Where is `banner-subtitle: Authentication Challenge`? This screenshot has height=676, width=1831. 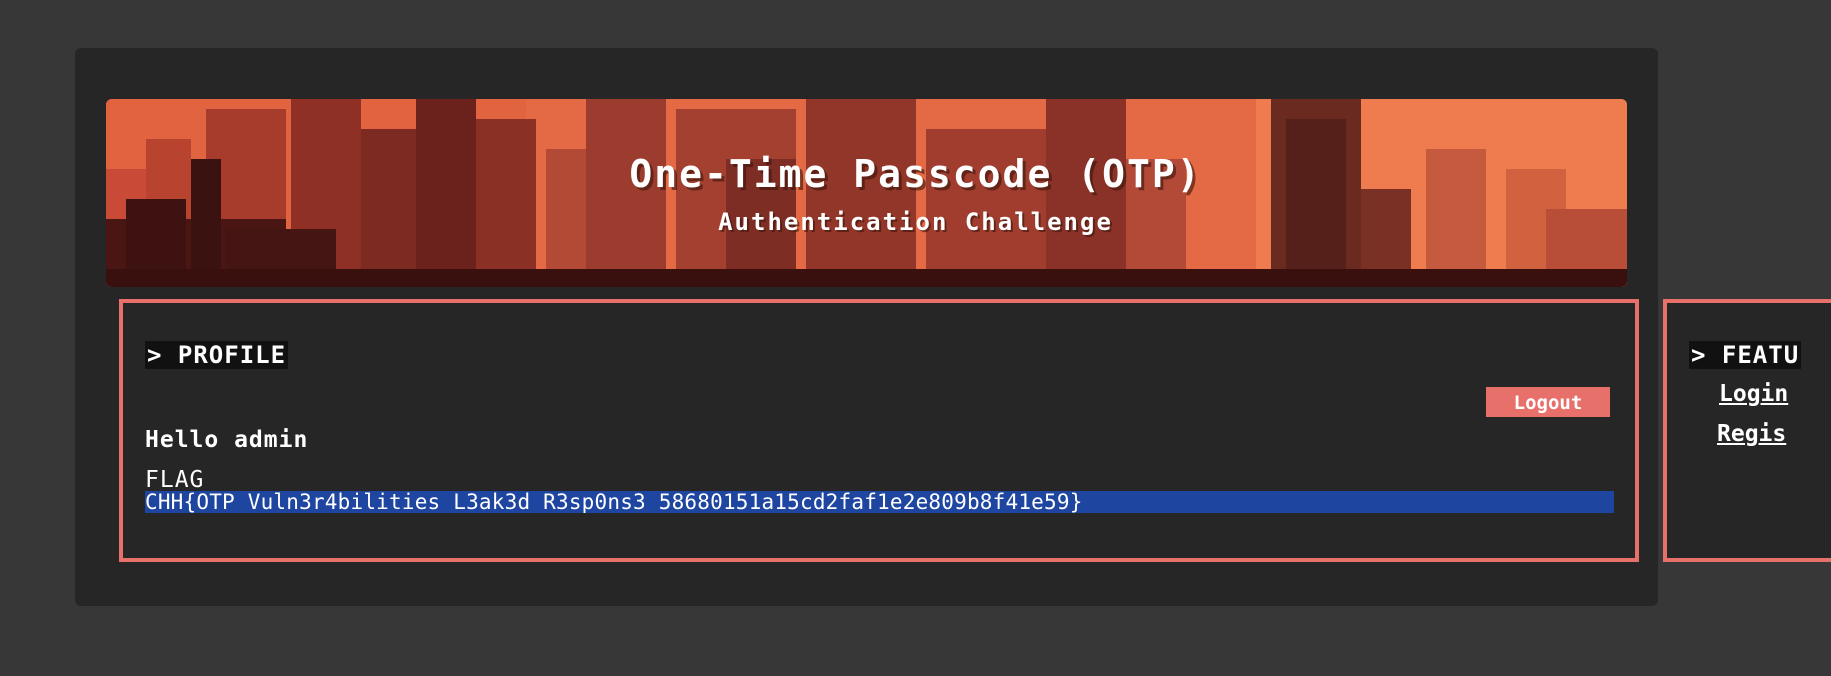 banner-subtitle: Authentication Challenge is located at coordinates (915, 222).